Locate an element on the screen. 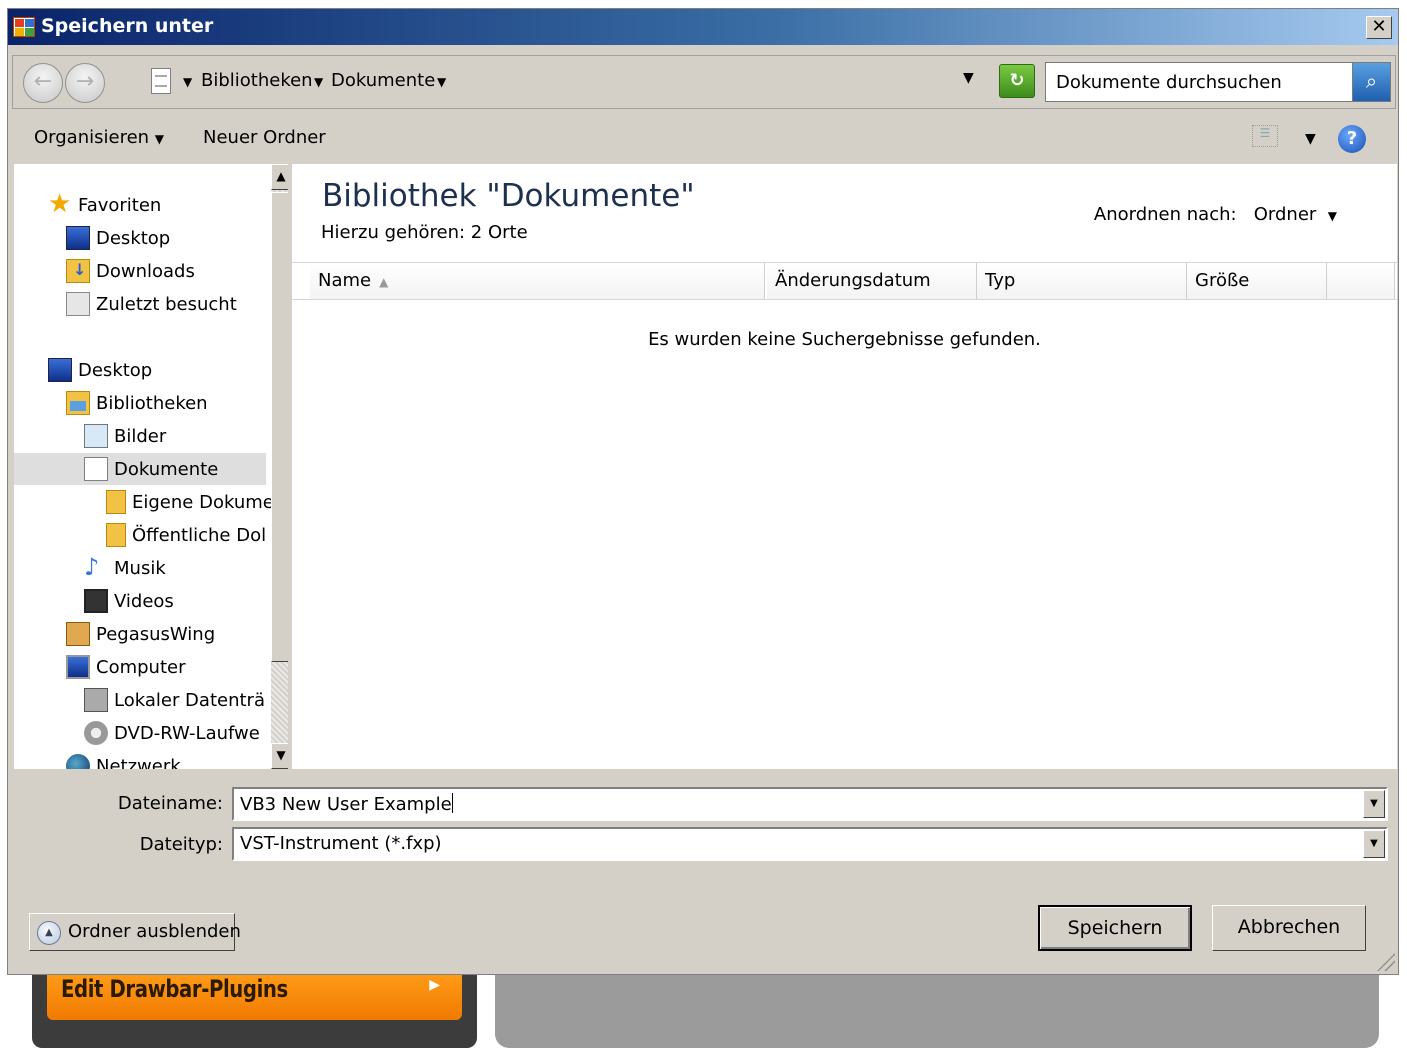 The height and width of the screenshot is (1048, 1407). nav-item-libraries: Bibliotheken is located at coordinates (137, 403).